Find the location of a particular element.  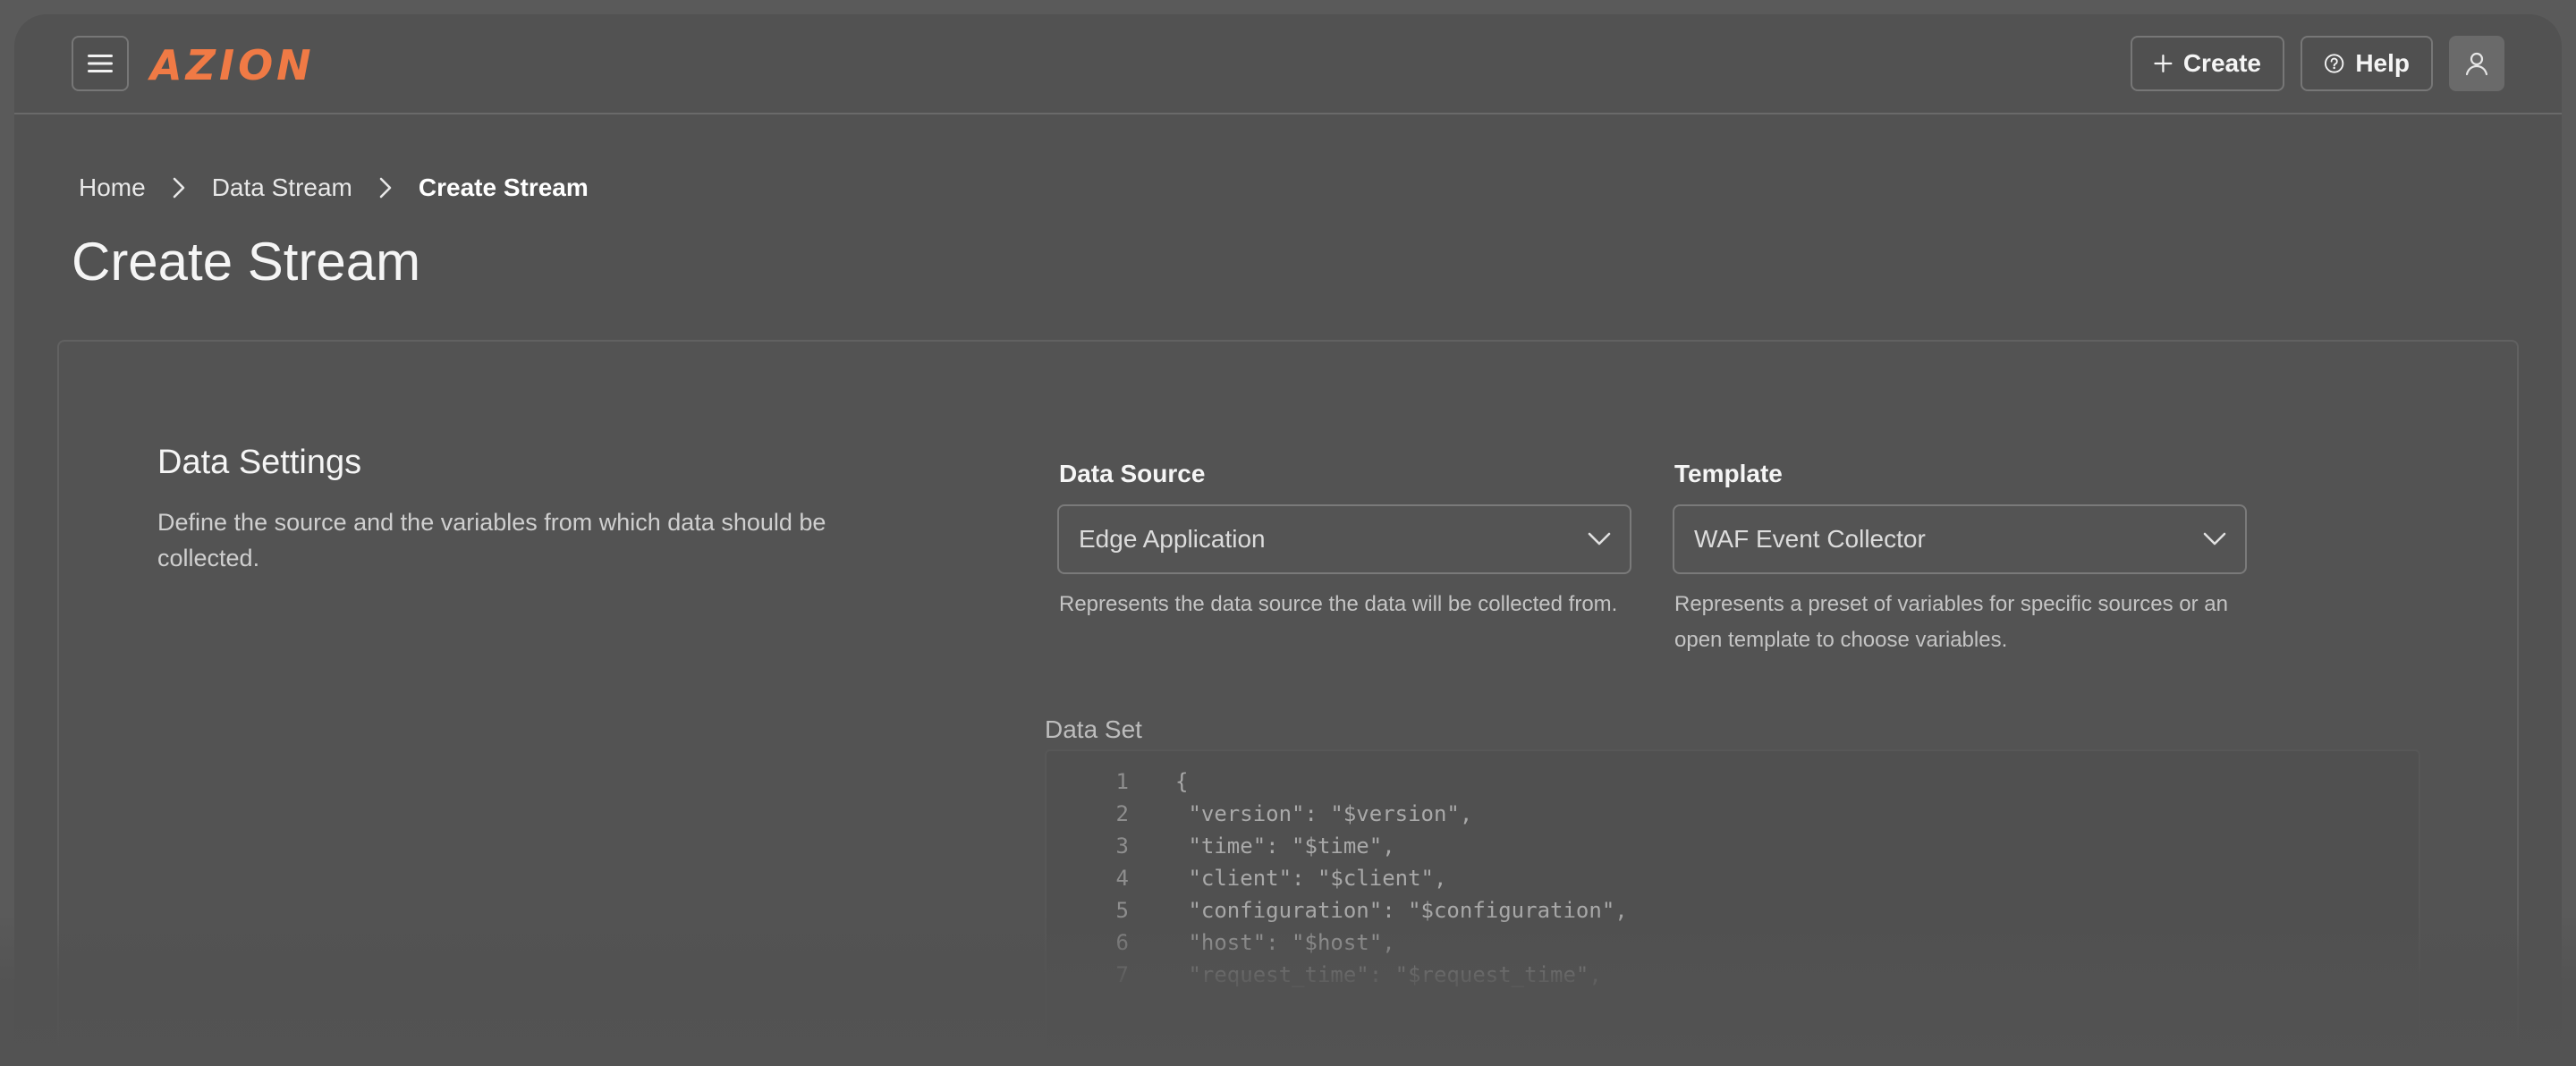

create-button: Create is located at coordinates (2207, 63).